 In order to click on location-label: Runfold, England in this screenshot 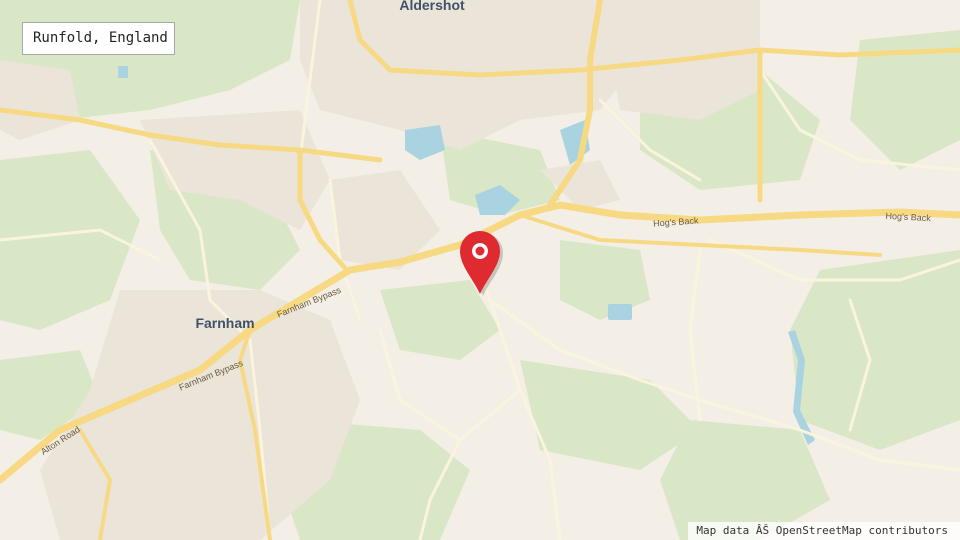, I will do `click(98, 38)`.